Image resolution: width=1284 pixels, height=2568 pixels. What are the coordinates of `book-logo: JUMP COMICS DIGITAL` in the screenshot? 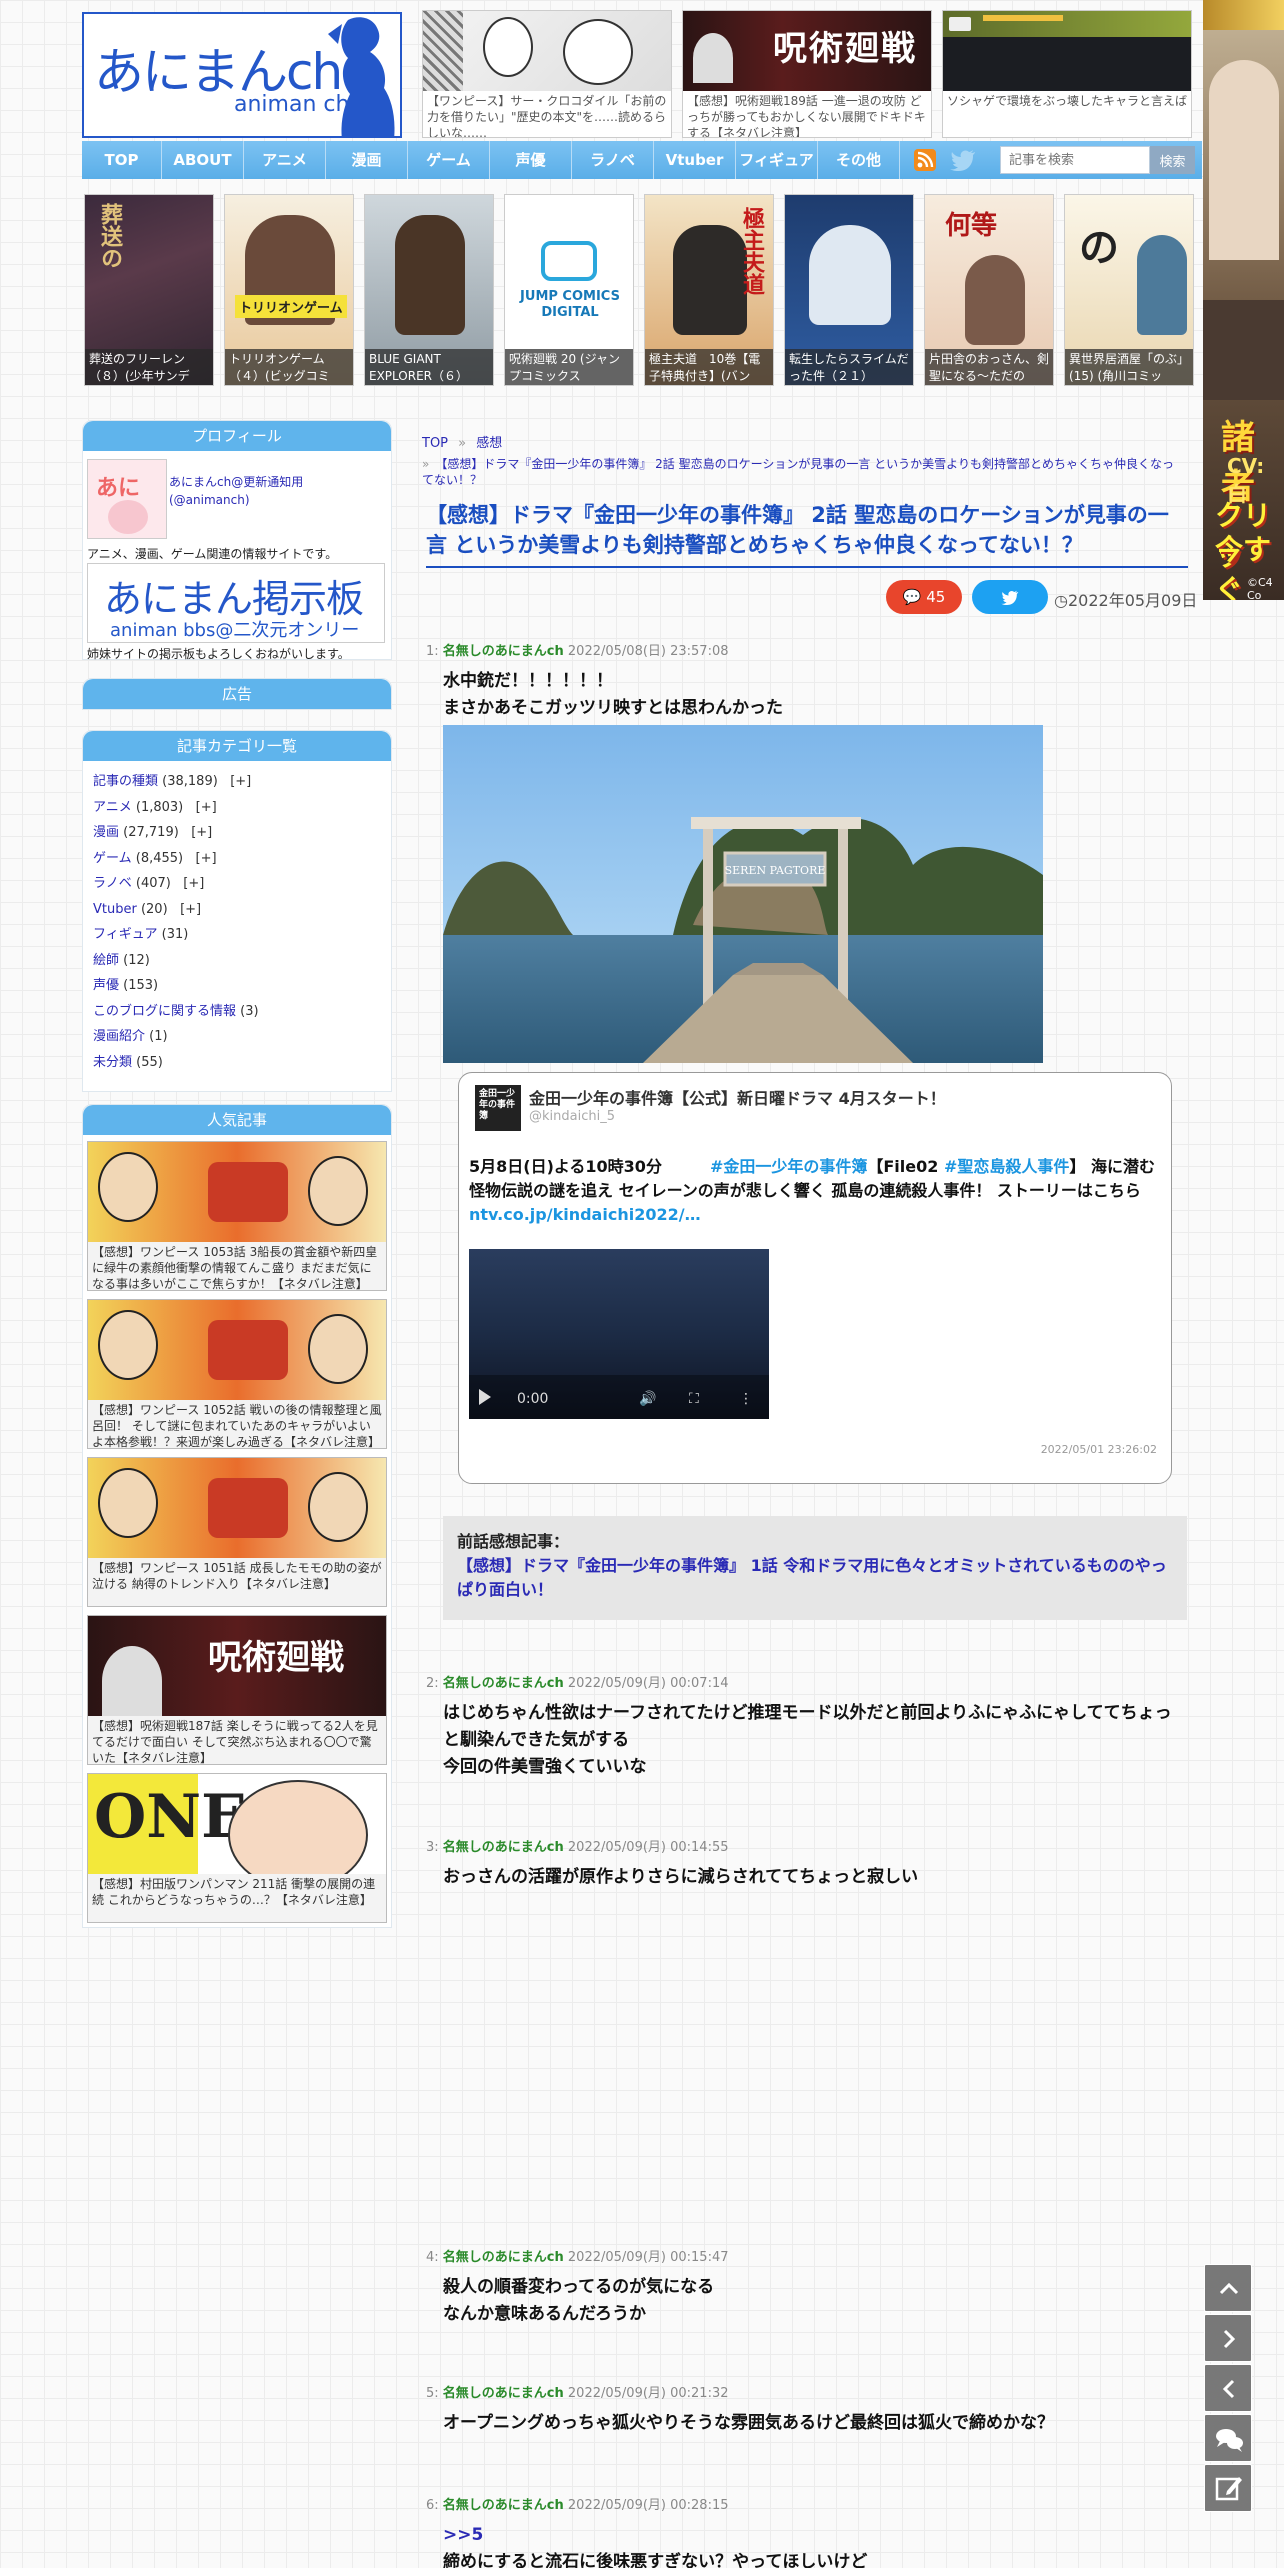 It's located at (570, 304).